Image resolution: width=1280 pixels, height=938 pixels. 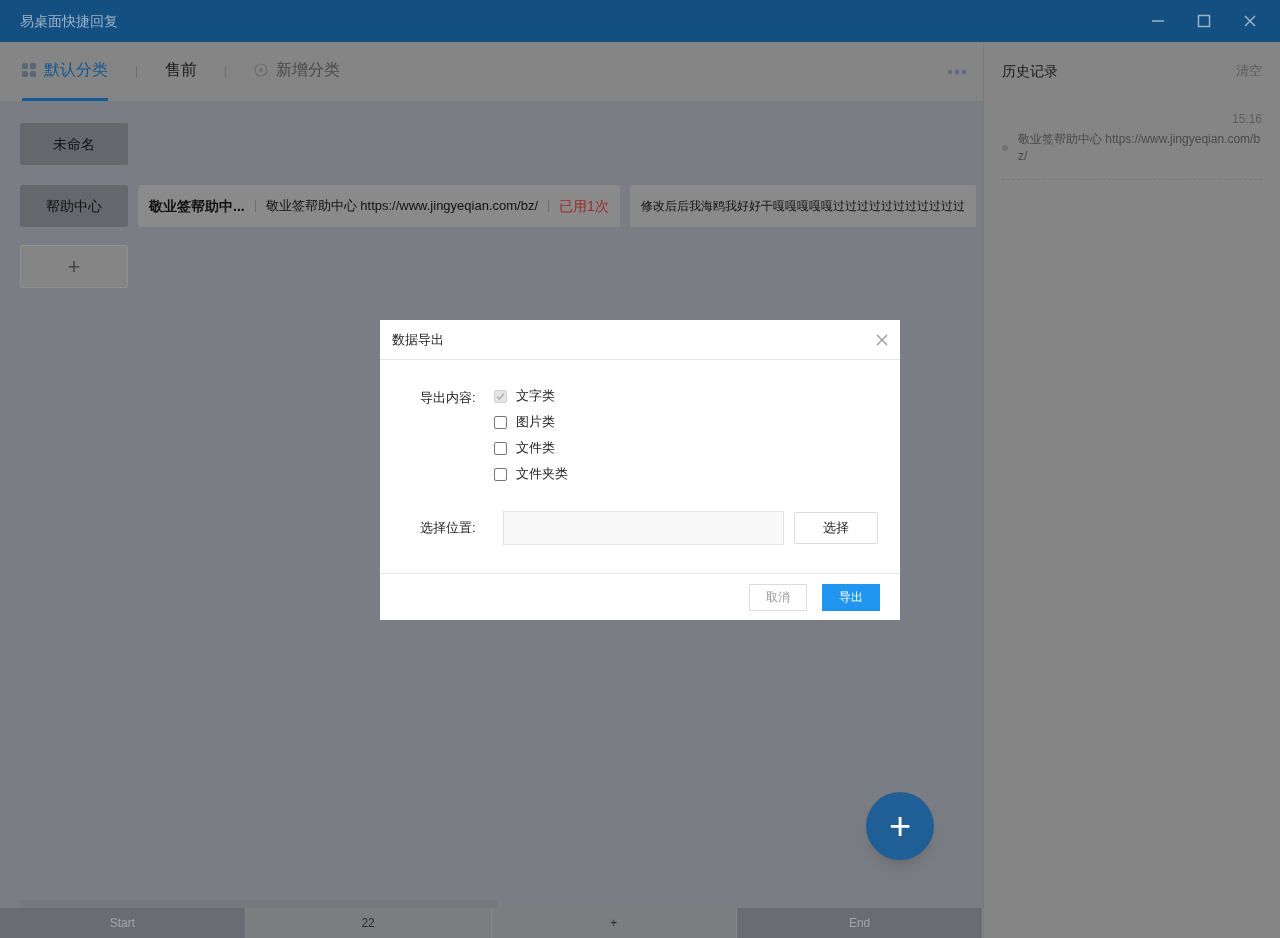 I want to click on snippet-card: 敬业签帮助中... 敬业签帮助中心 https://www.jingyeqian.com/bz/ 已用1次, so click(x=379, y=206).